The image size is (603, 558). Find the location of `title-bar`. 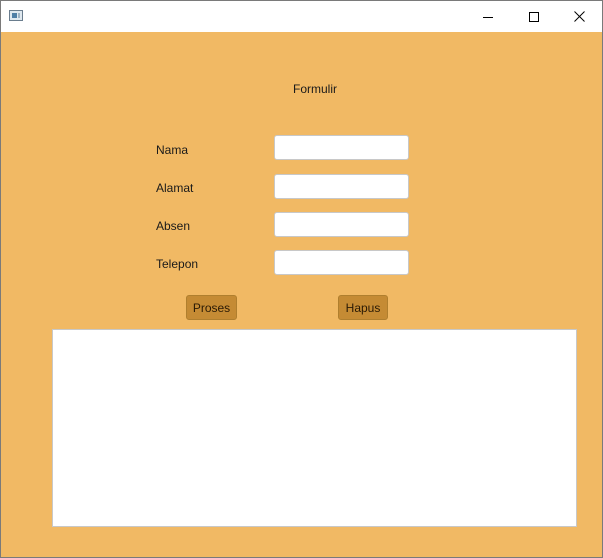

title-bar is located at coordinates (301, 16).